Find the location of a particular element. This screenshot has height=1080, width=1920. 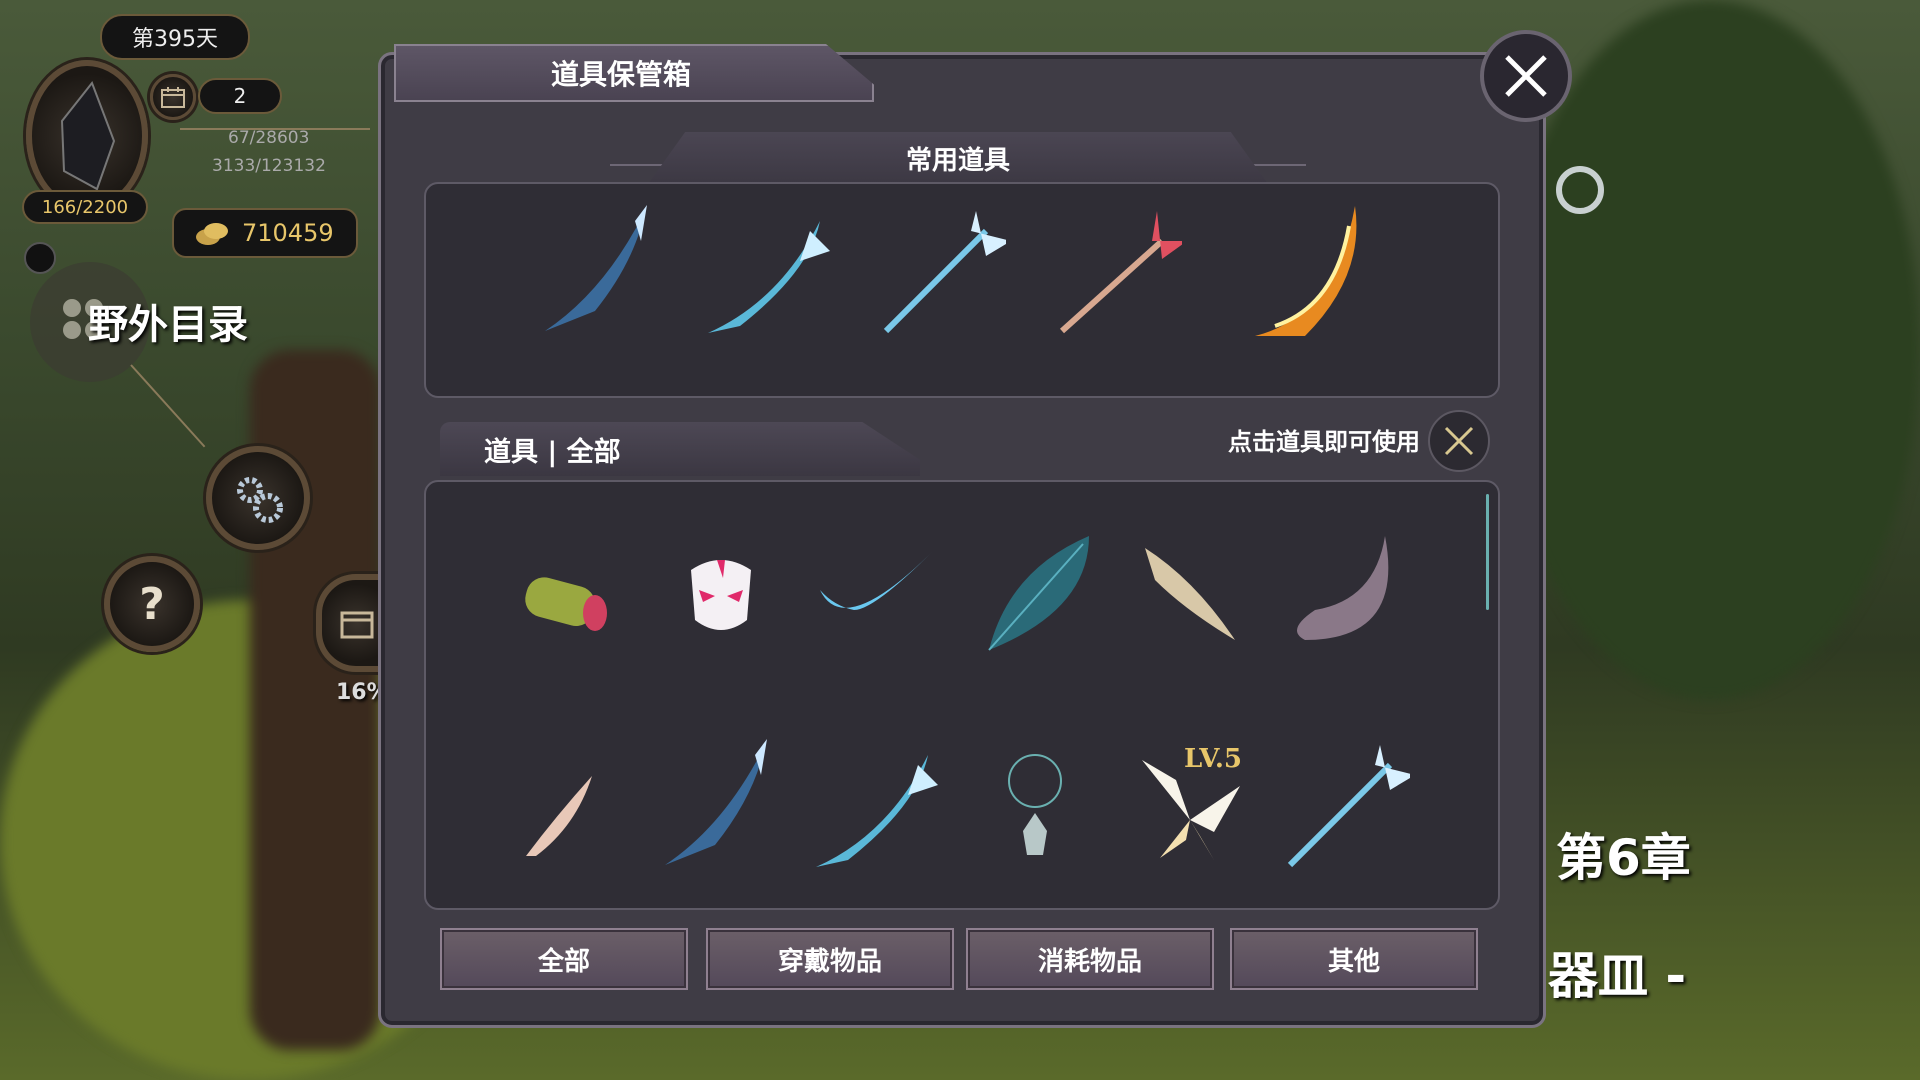

chapter-title: 第6章 is located at coordinates (1623, 858).